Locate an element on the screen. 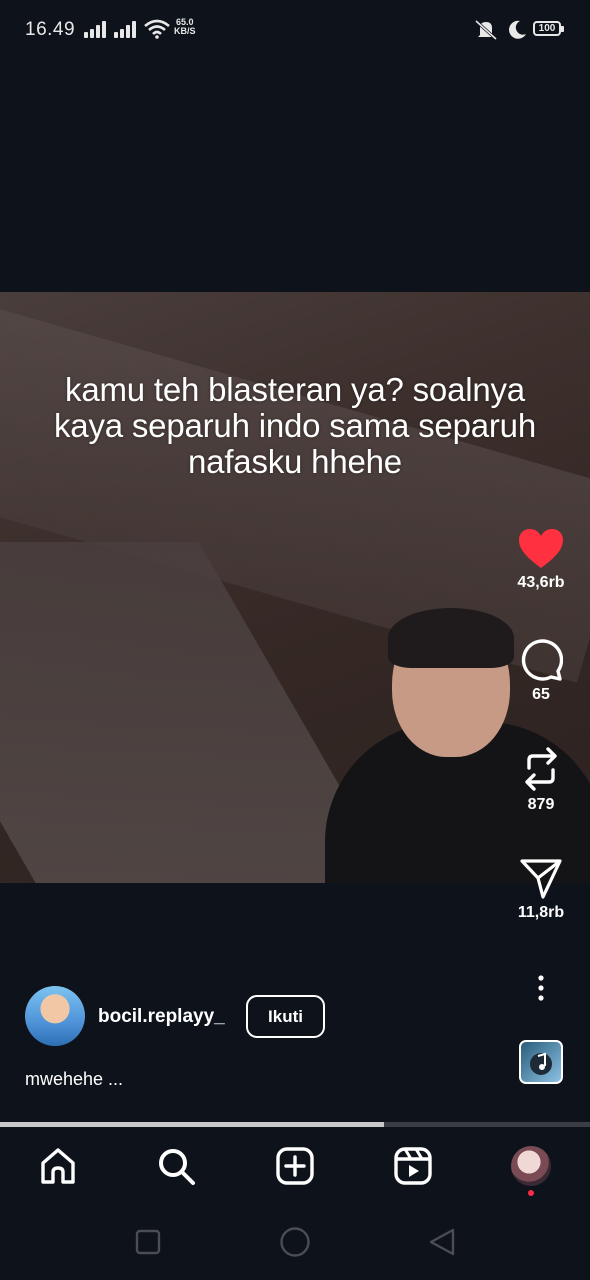 This screenshot has width=590, height=1280. repost-button: 879 is located at coordinates (541, 780).